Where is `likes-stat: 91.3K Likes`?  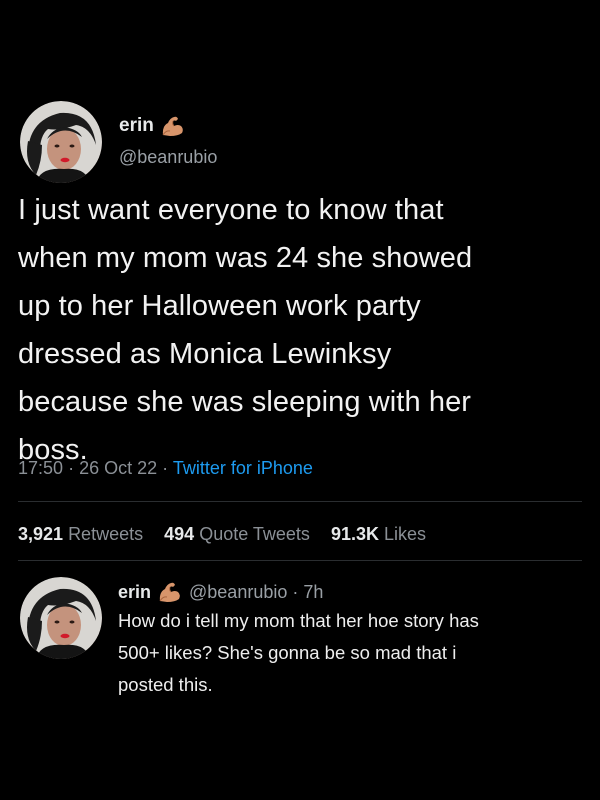
likes-stat: 91.3K Likes is located at coordinates (378, 534).